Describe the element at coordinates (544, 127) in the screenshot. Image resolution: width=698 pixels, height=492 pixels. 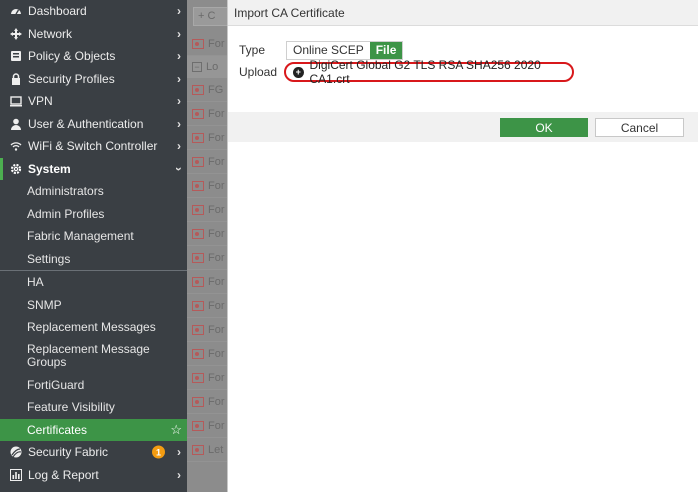
I see `ok-button: OK` at that location.